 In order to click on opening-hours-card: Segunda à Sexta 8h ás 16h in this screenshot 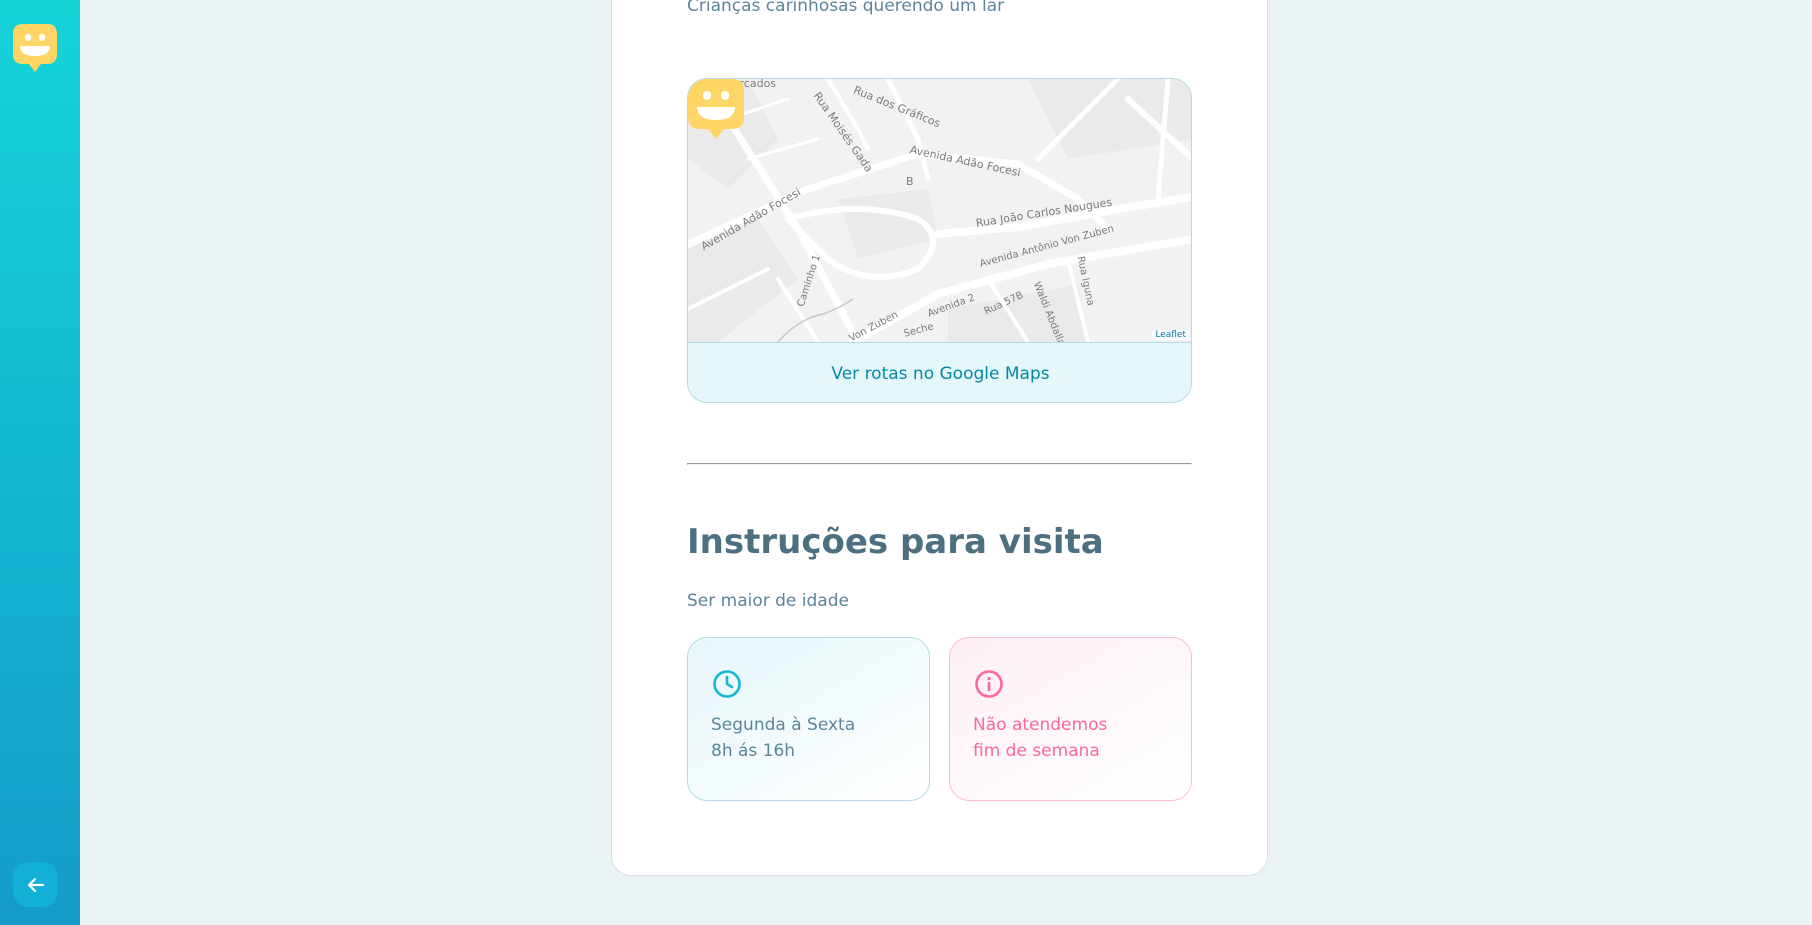, I will do `click(808, 719)`.